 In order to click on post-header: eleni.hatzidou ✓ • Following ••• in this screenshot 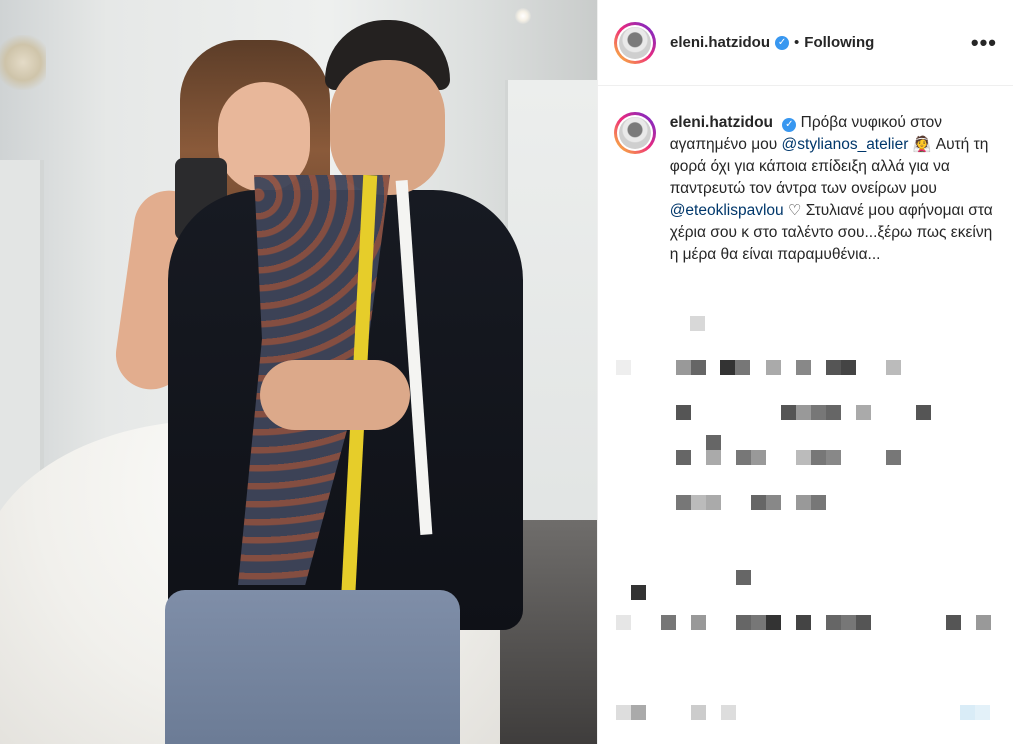, I will do `click(805, 43)`.